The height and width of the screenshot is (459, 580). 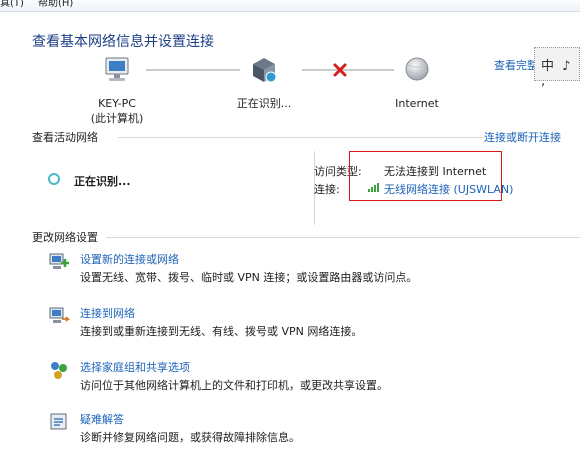 I want to click on task-connect-network: 连接到网络 连接到或重新连接到无线、有线、拨号或 VPN 网络连接。, so click(x=308, y=323).